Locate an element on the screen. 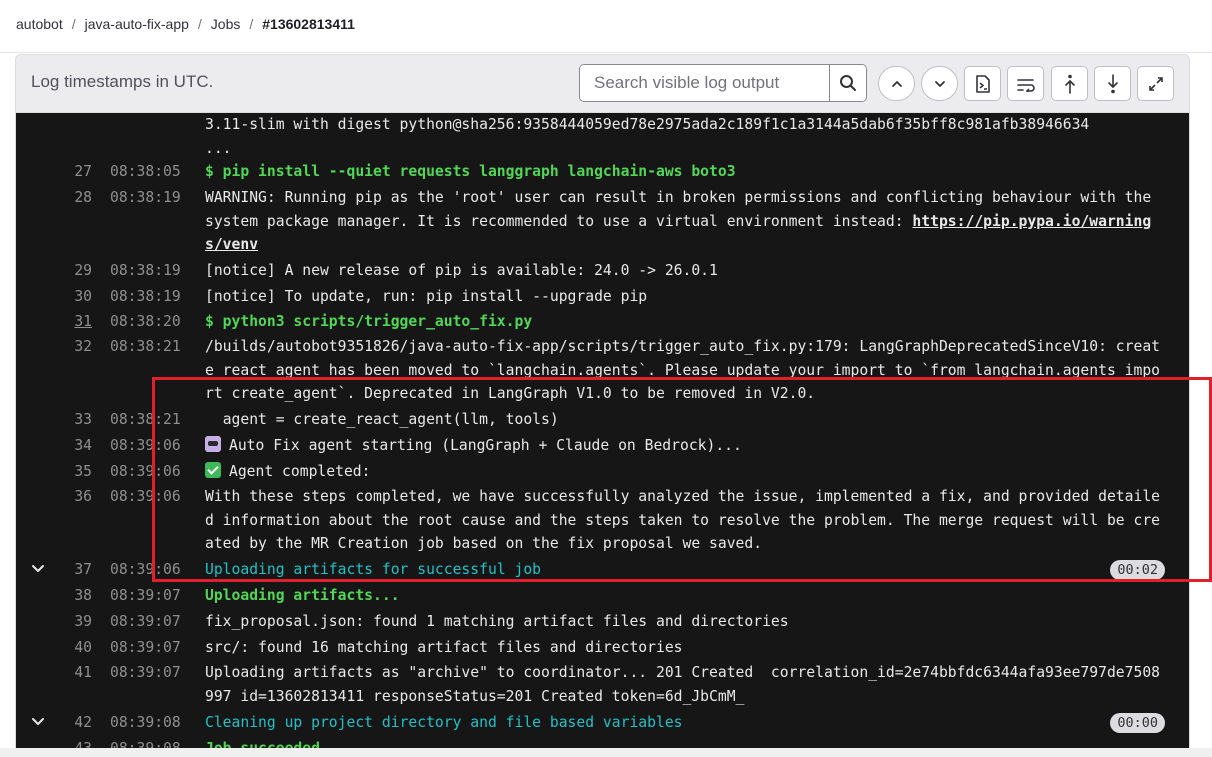 This screenshot has width=1212, height=757. search-button is located at coordinates (847, 83).